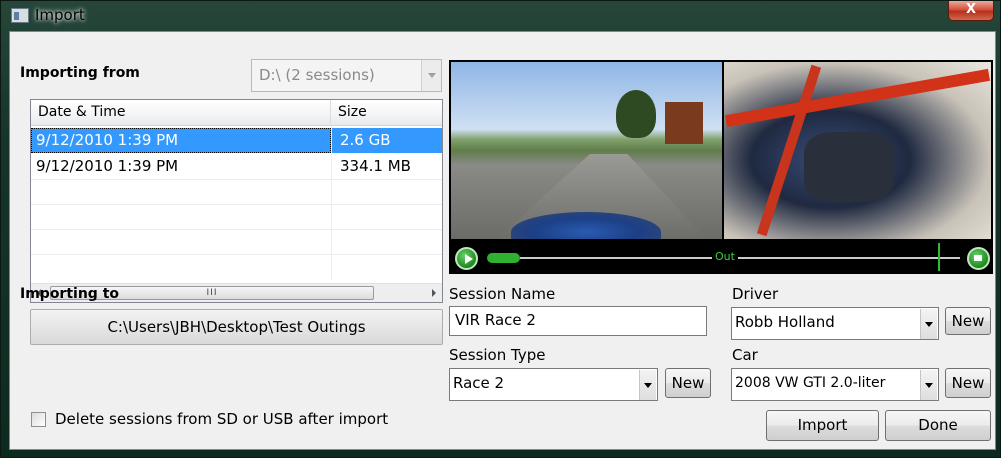  I want to click on play-icon, so click(466, 258).